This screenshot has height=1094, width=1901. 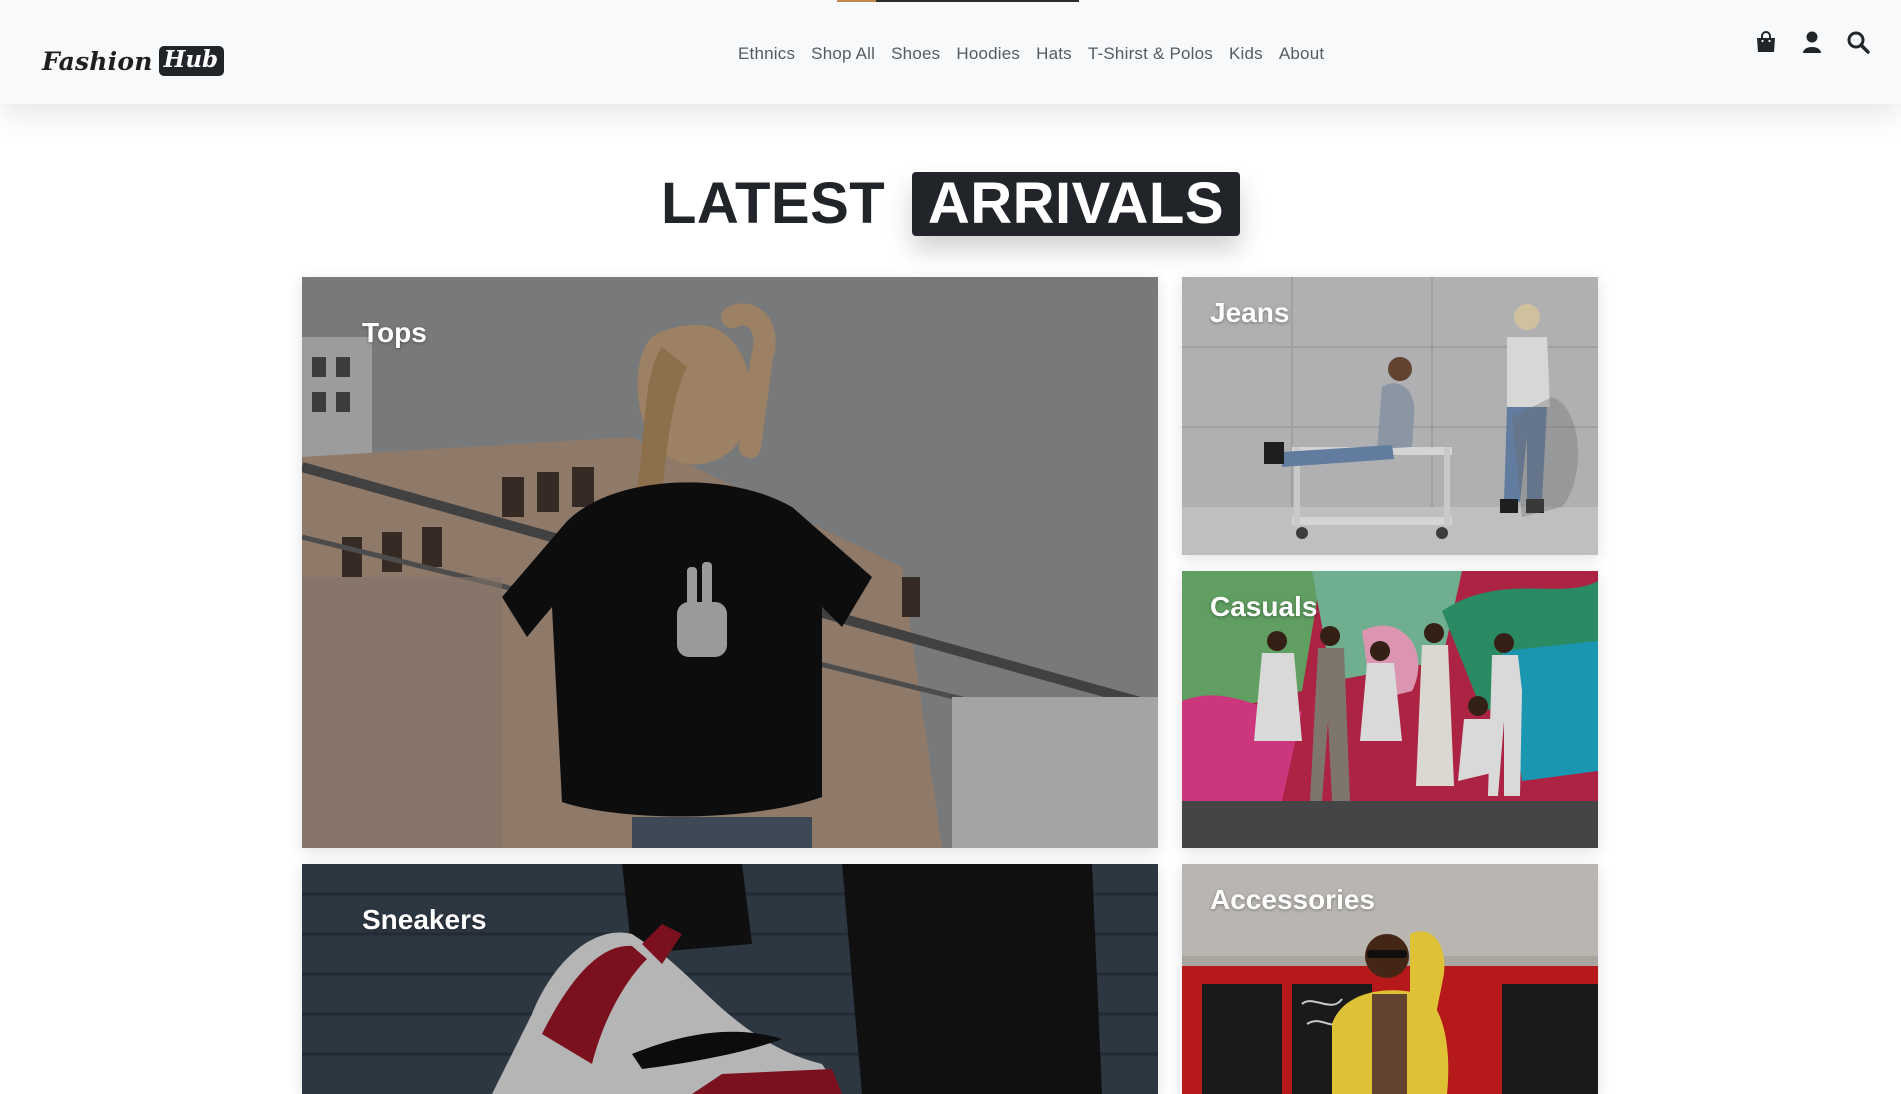 I want to click on logo-word-fashion: Fashion, so click(x=97, y=61).